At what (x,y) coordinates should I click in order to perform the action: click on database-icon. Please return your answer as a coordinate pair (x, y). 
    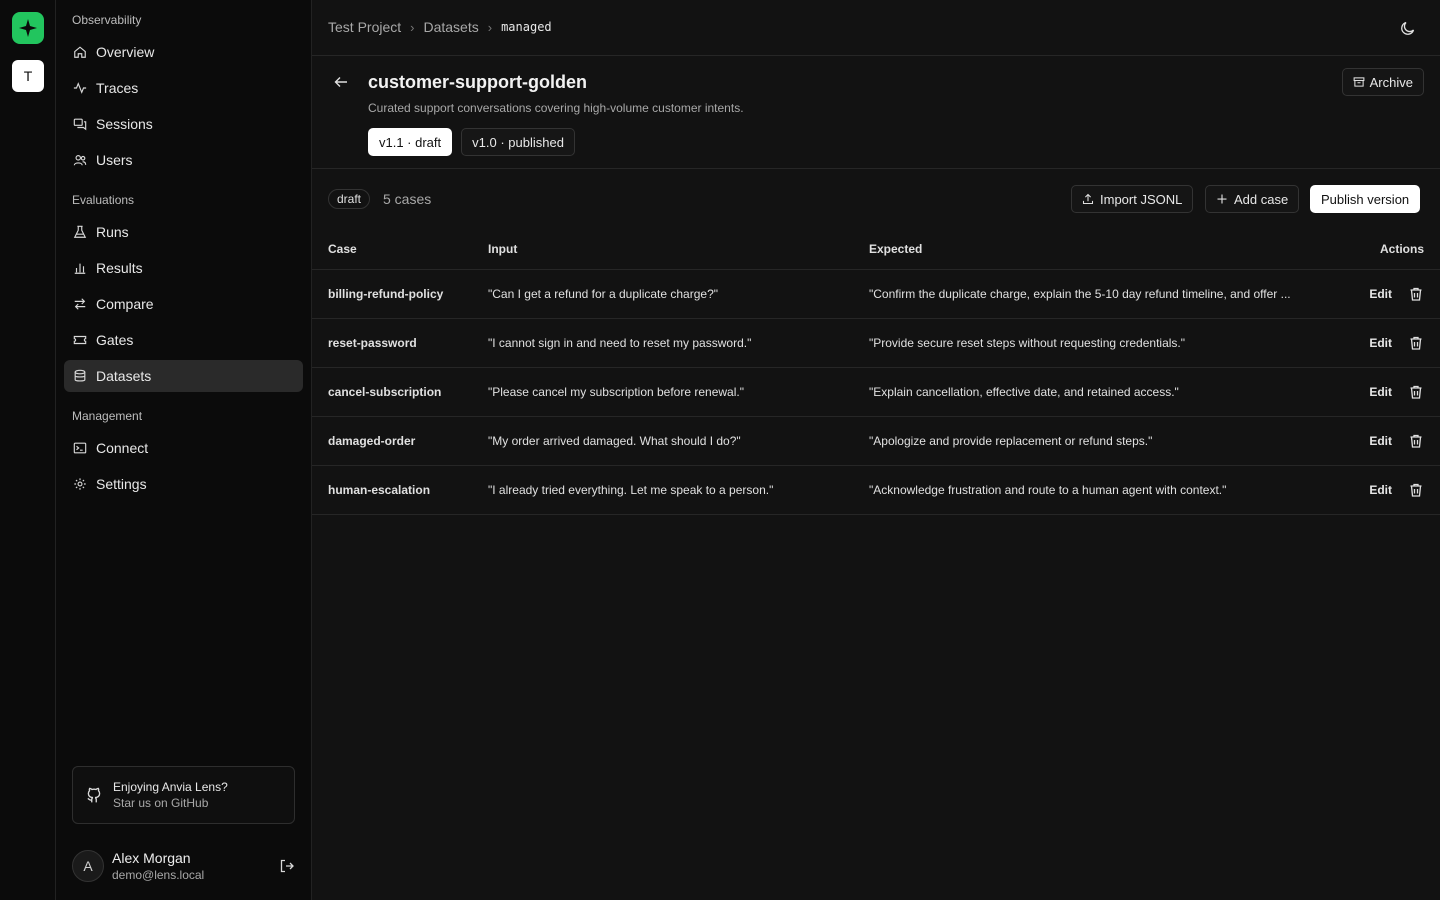
    Looking at the image, I should click on (80, 375).